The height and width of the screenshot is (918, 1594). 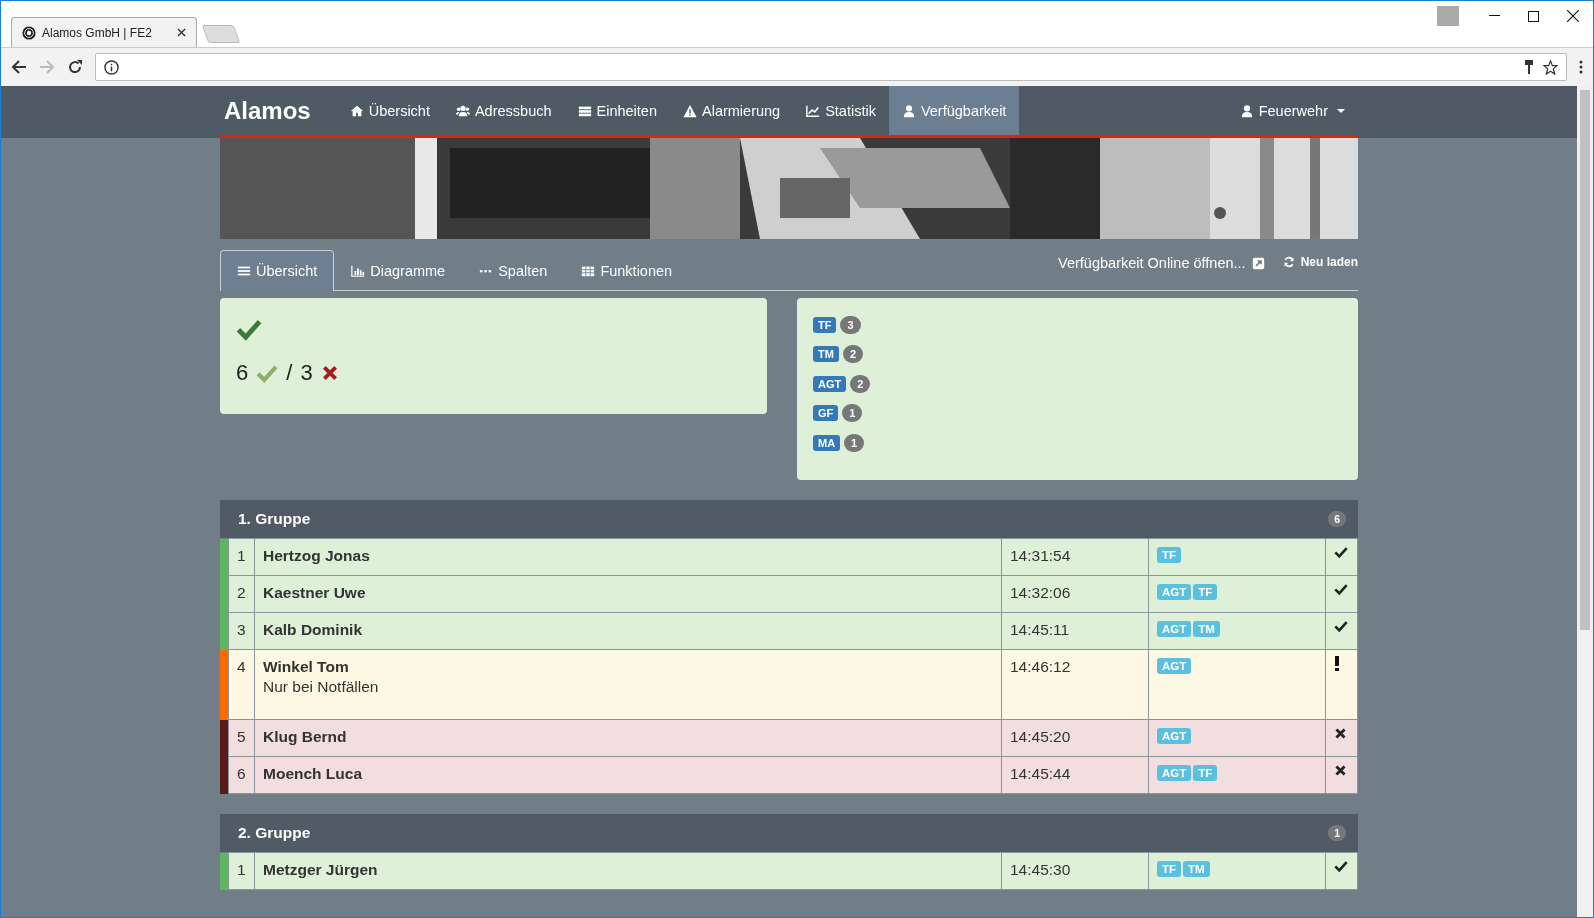 What do you see at coordinates (267, 110) in the screenshot?
I see `brand-logo: Alamos` at bounding box center [267, 110].